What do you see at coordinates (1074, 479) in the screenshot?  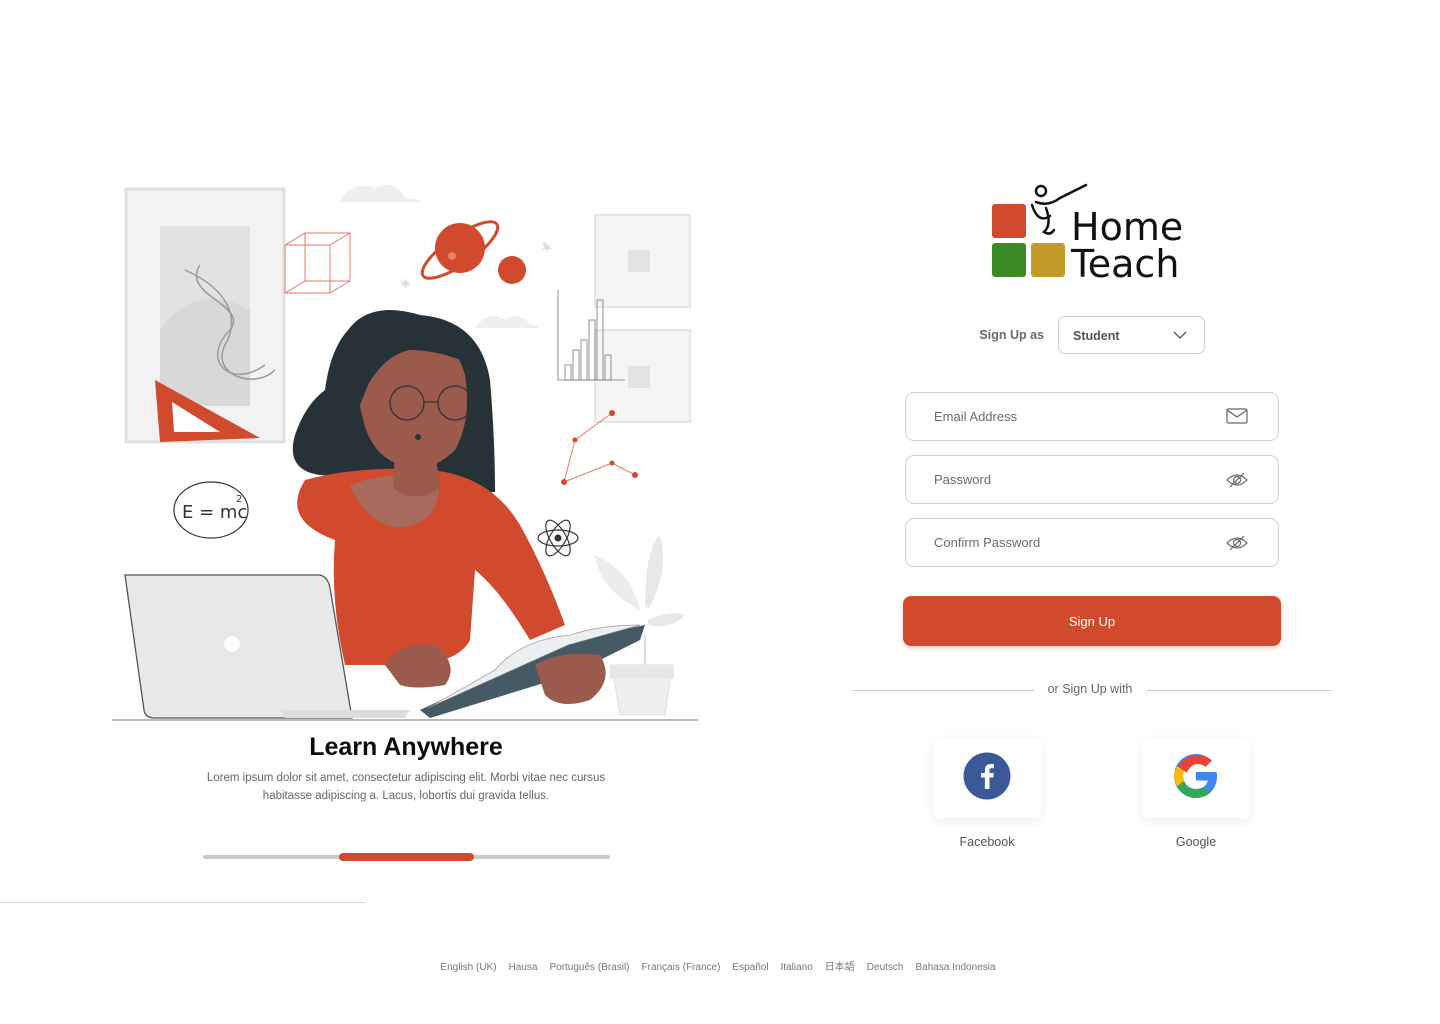 I see `password-input` at bounding box center [1074, 479].